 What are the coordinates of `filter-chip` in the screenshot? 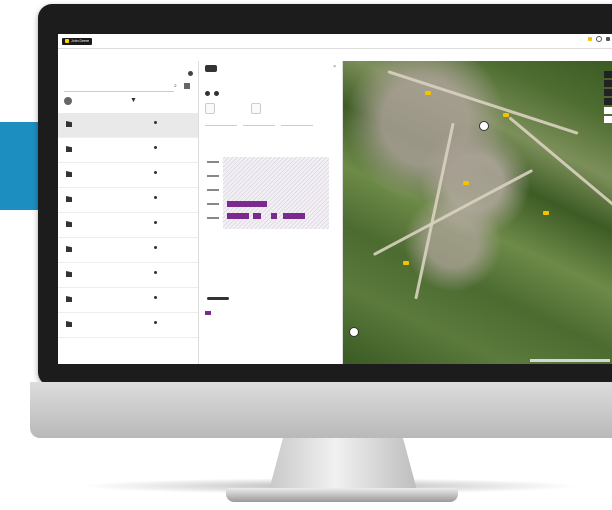 It's located at (68, 101).